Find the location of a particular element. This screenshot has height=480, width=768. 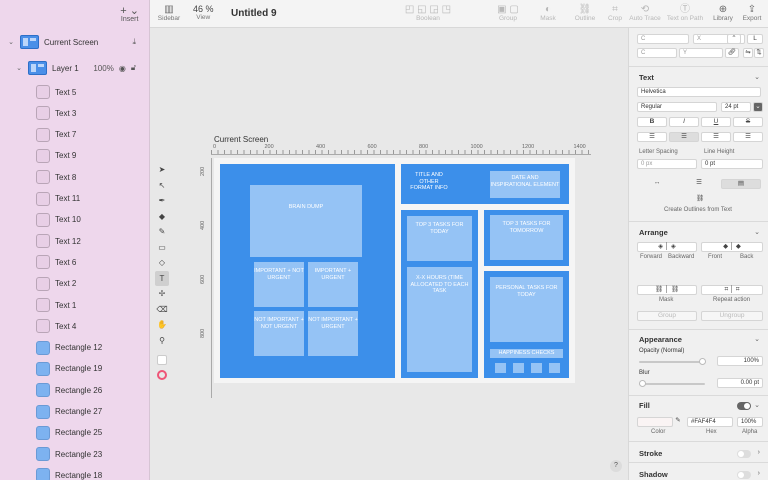

eyedropper-icon: ✎ is located at coordinates (678, 422).